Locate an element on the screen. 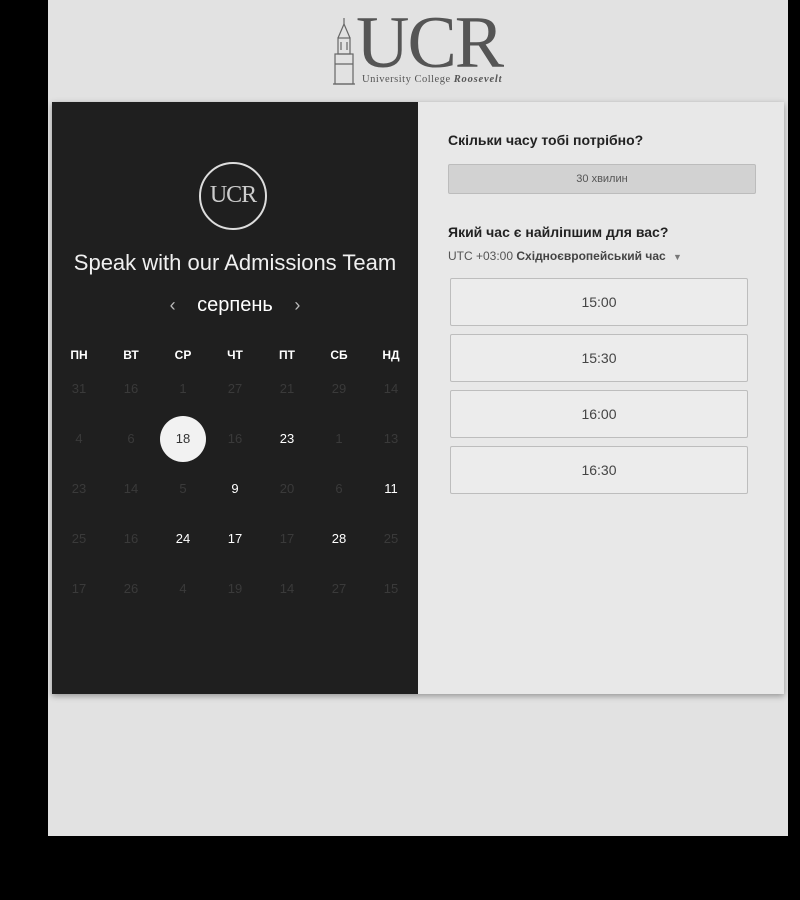  calendar-day-number: 13 is located at coordinates (391, 438).